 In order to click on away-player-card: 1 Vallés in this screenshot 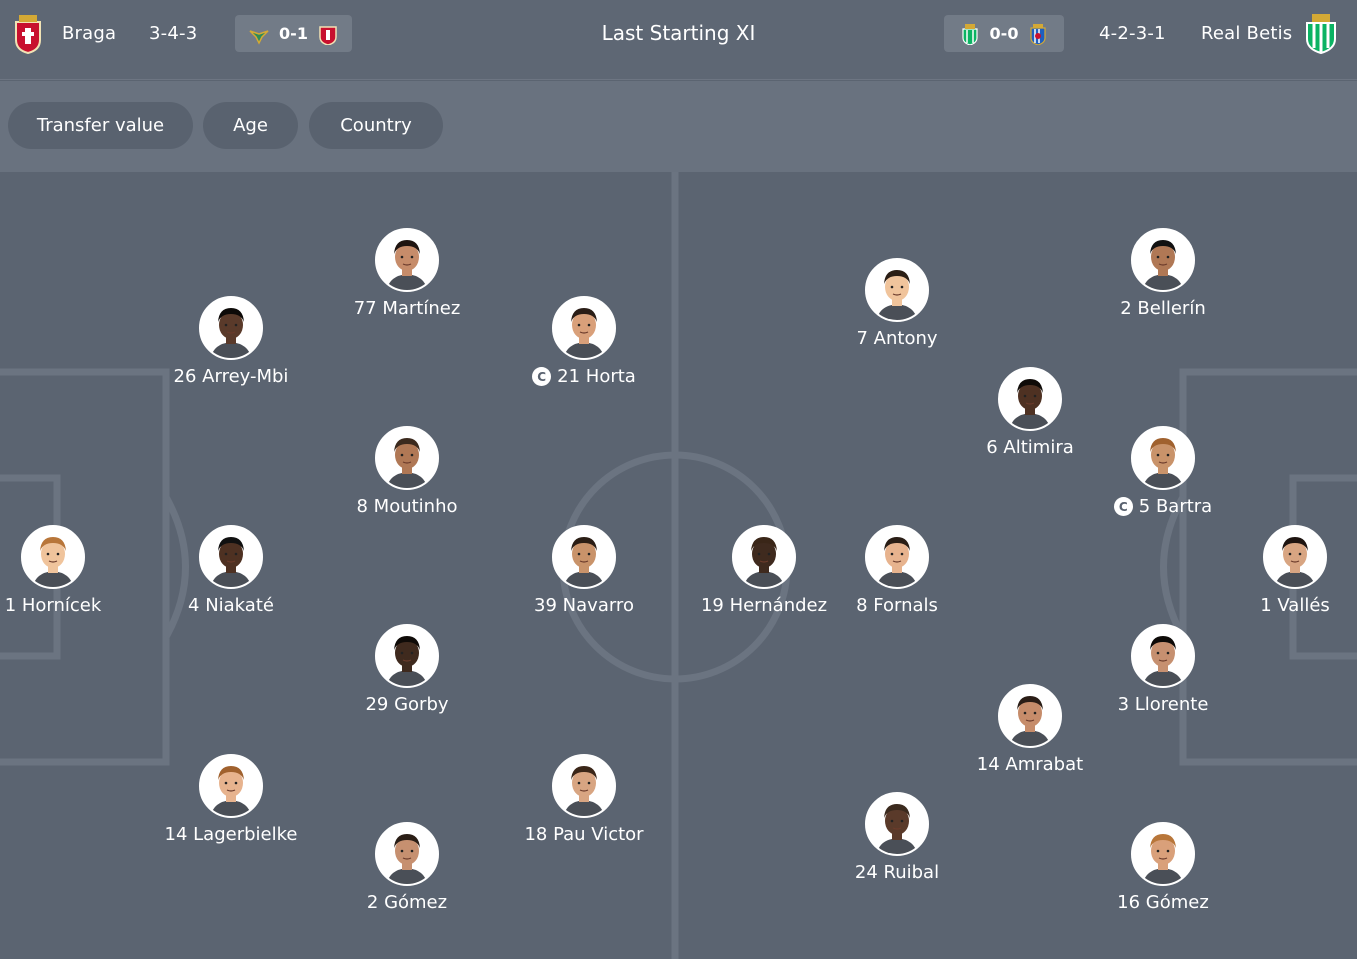, I will do `click(1283, 570)`.